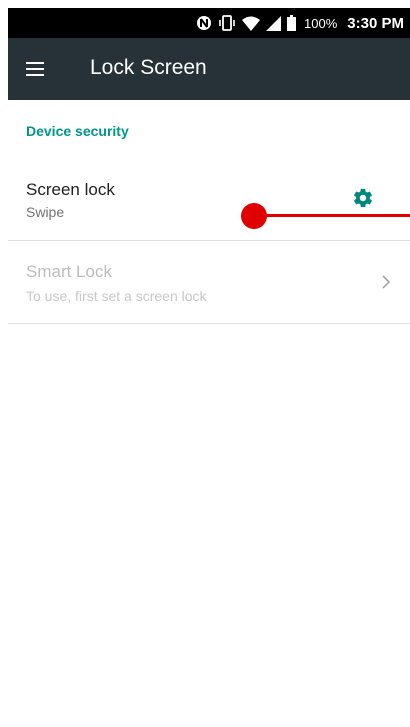  What do you see at coordinates (38, 69) in the screenshot?
I see `menu-icon` at bounding box center [38, 69].